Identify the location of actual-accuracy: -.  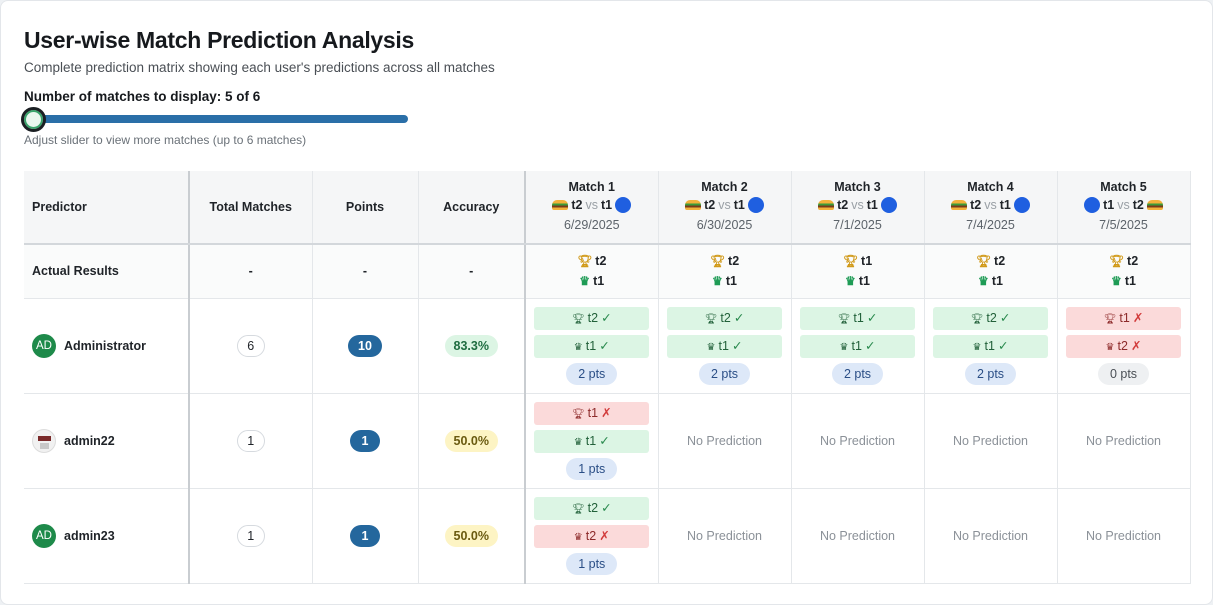
(472, 271).